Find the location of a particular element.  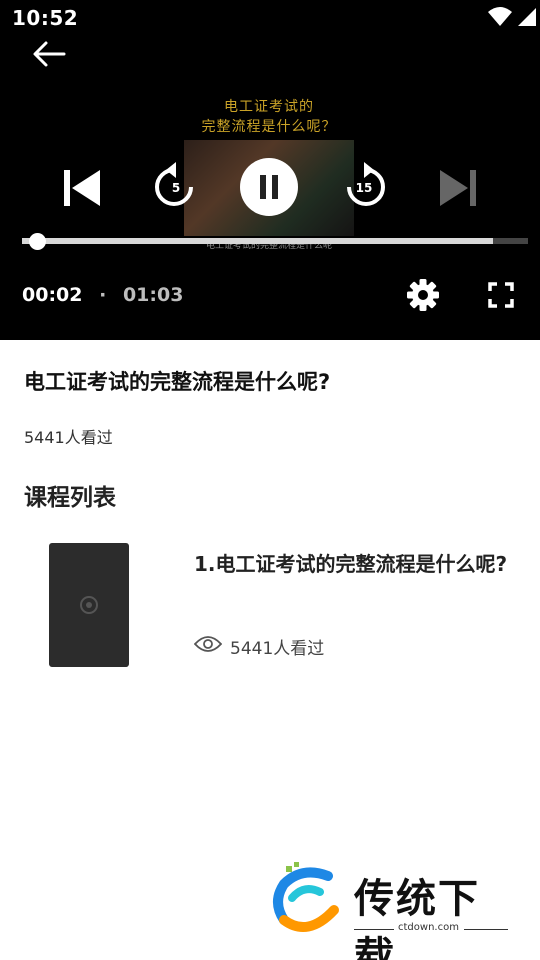

gear-icon is located at coordinates (423, 295).